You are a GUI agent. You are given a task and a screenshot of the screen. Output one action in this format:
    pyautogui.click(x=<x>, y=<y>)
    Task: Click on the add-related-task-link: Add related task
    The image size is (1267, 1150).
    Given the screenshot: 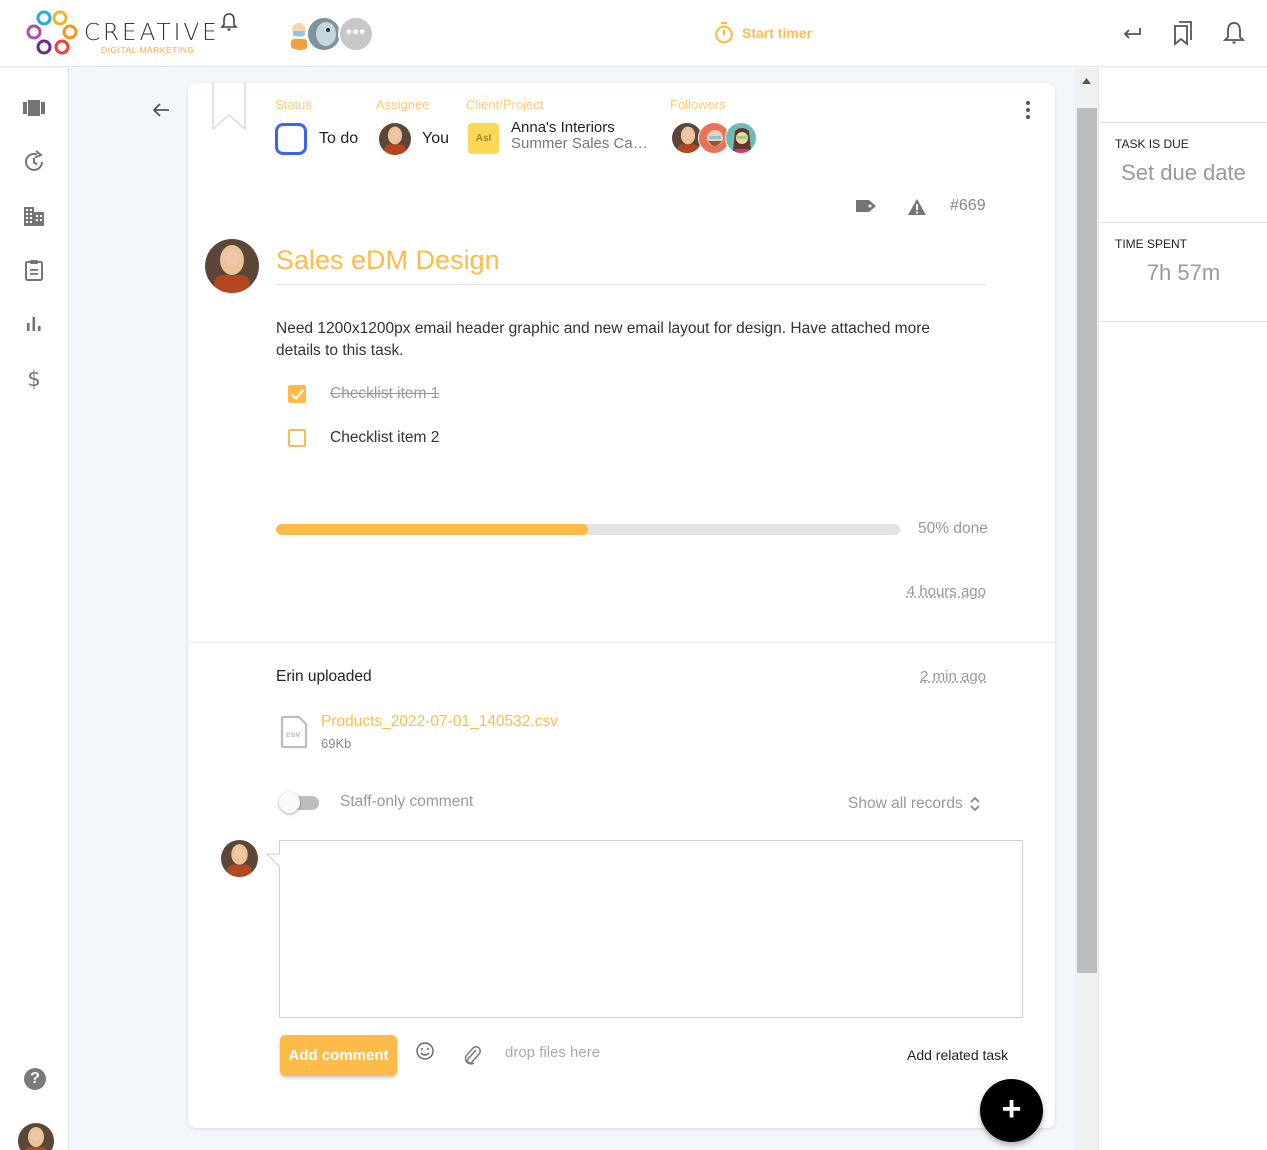 What is the action you would take?
    pyautogui.click(x=957, y=1055)
    